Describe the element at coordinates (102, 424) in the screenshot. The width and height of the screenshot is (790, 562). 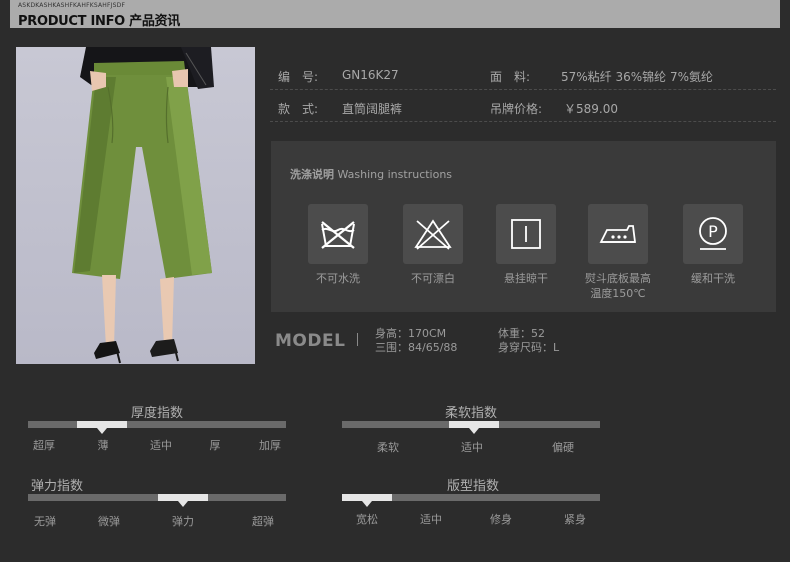
I see `thickness-scale-fill` at that location.